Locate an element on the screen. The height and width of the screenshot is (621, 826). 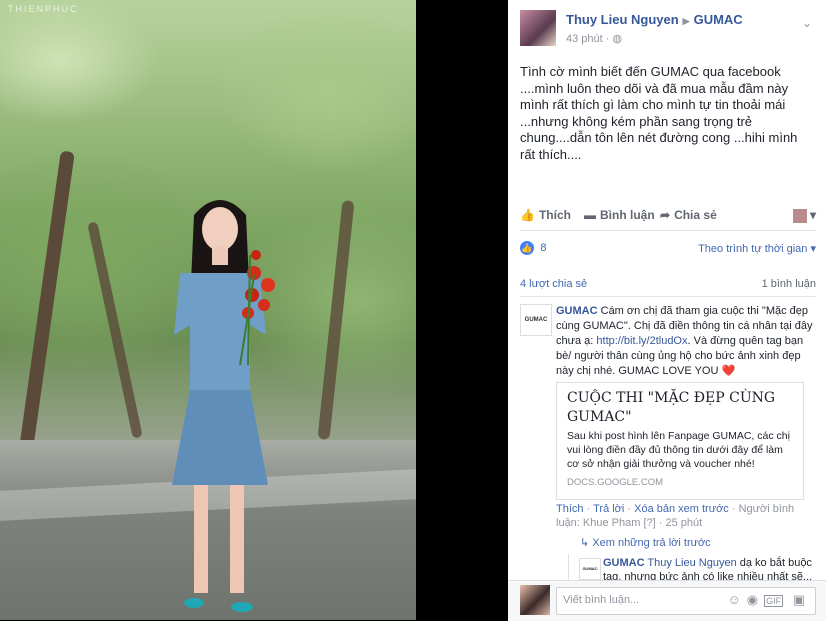
card-domain: DOCS.GOOGLE.COM is located at coordinates (615, 482).